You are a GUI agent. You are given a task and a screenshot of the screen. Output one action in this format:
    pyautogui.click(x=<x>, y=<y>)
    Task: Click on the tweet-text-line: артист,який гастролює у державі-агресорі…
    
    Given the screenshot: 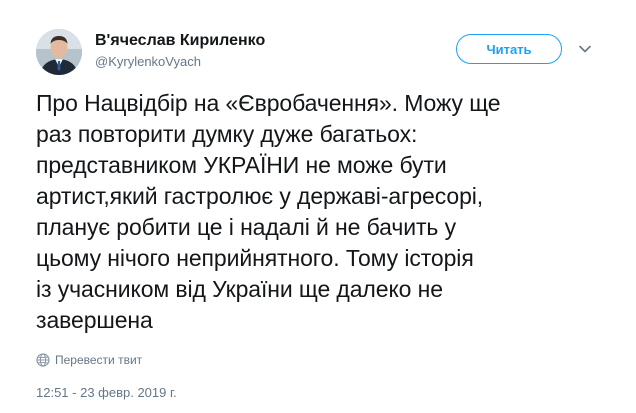 What is the action you would take?
    pyautogui.click(x=260, y=196)
    